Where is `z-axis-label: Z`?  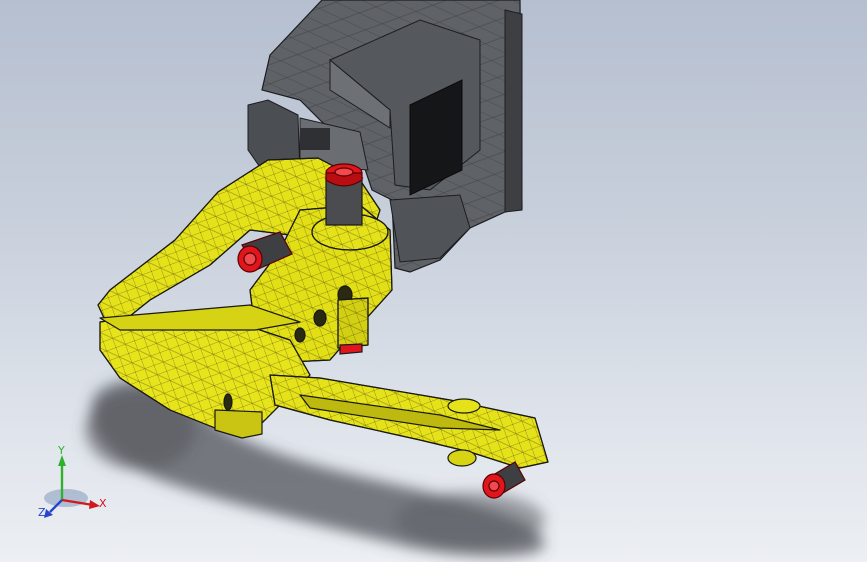
z-axis-label: Z is located at coordinates (42, 512).